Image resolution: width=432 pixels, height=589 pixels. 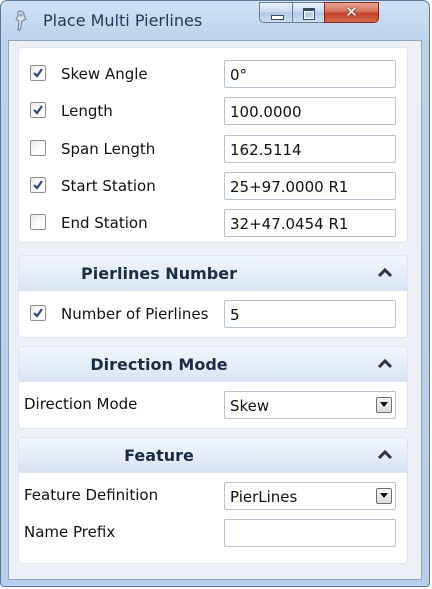 I want to click on pierlines-number-header: Pierlines Number, so click(x=213, y=273).